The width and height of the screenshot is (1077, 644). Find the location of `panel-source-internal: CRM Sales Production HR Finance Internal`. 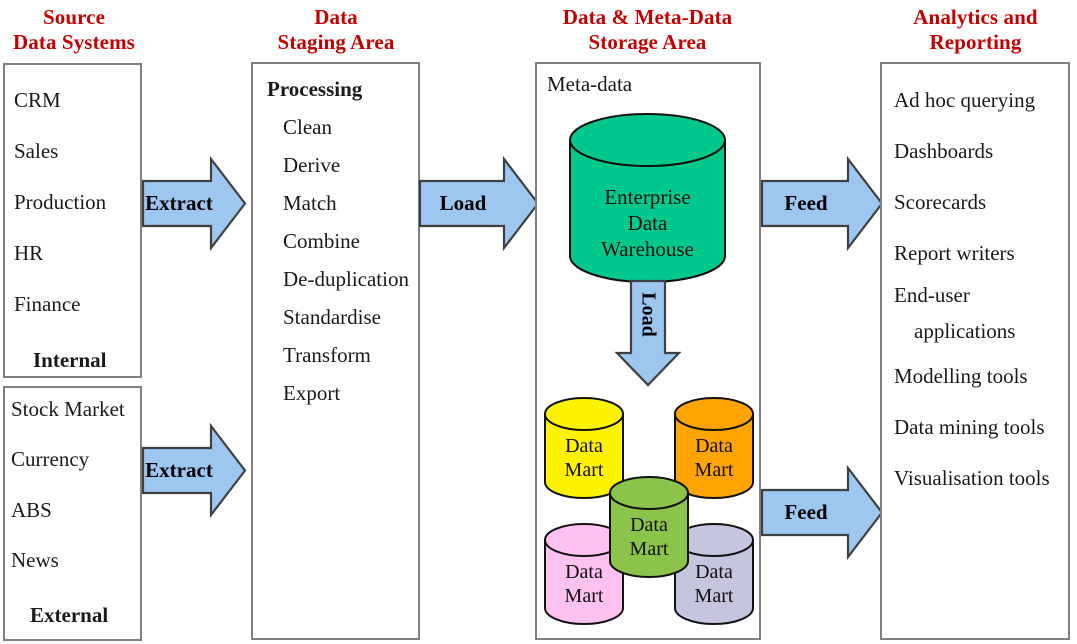

panel-source-internal: CRM Sales Production HR Finance Internal is located at coordinates (72, 220).